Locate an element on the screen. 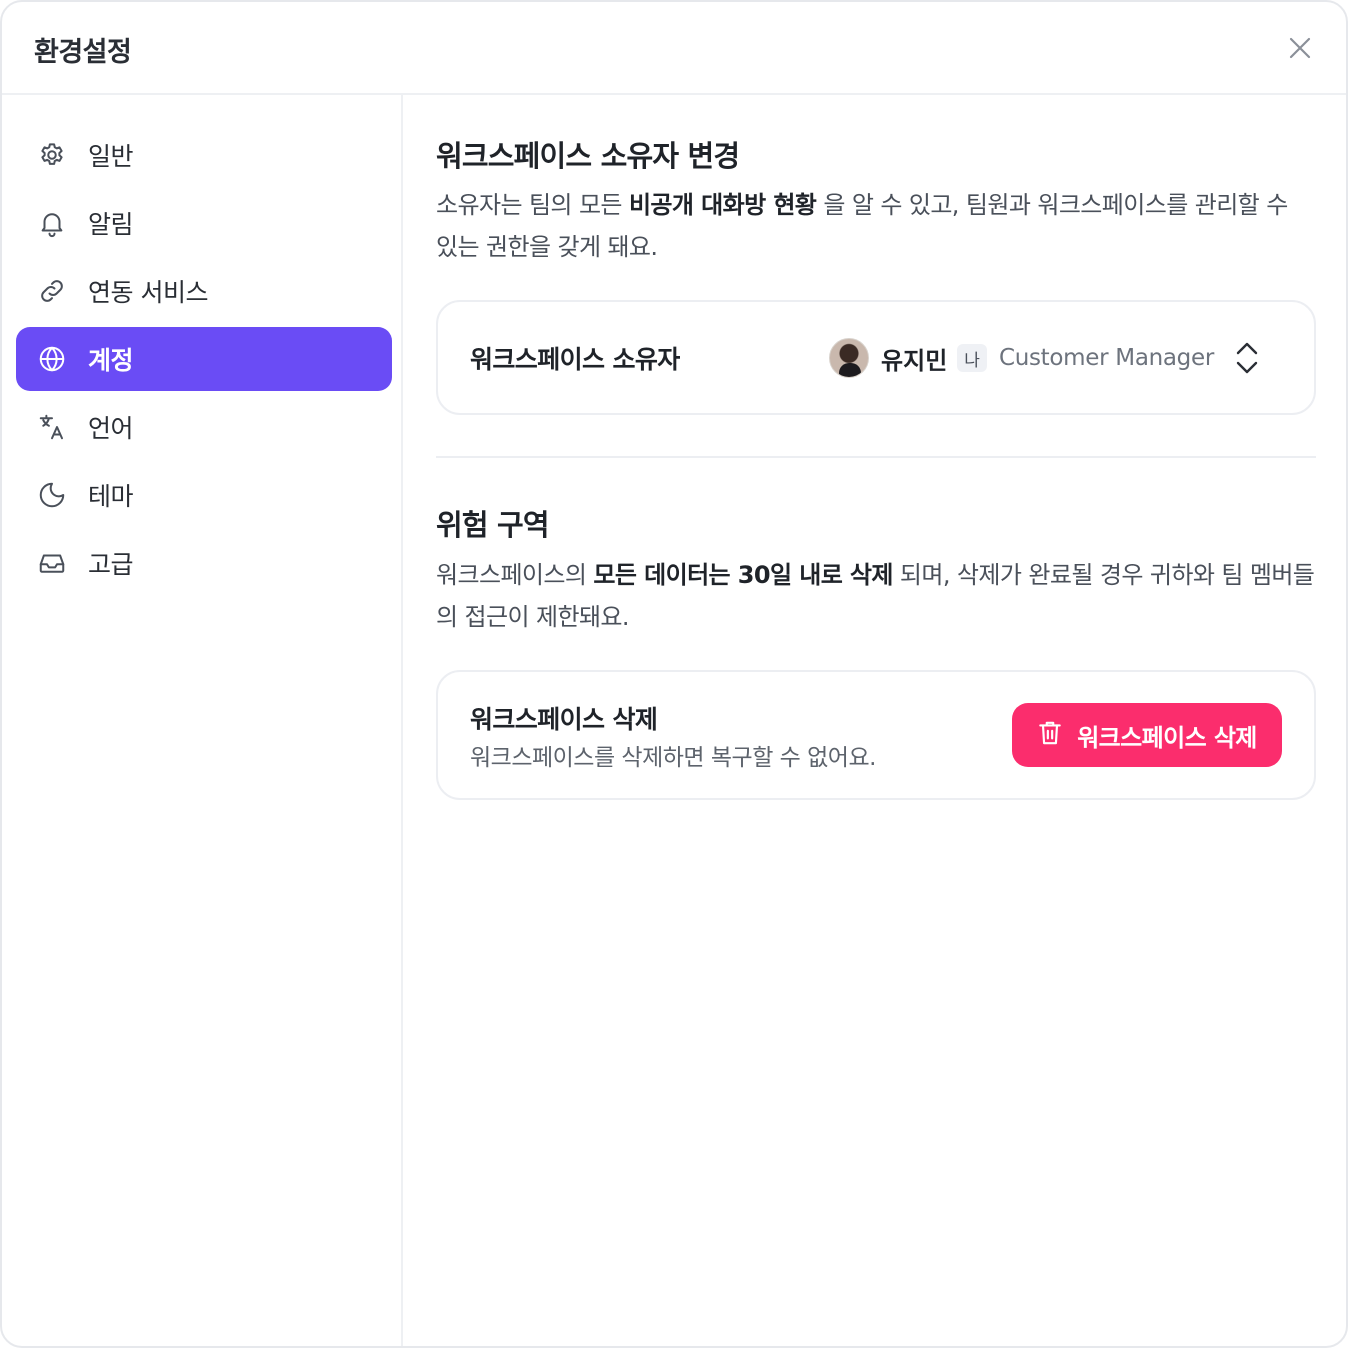 Image resolution: width=1348 pixels, height=1348 pixels. owner-select: 유지민 나 Customer Manager is located at coordinates (1045, 358).